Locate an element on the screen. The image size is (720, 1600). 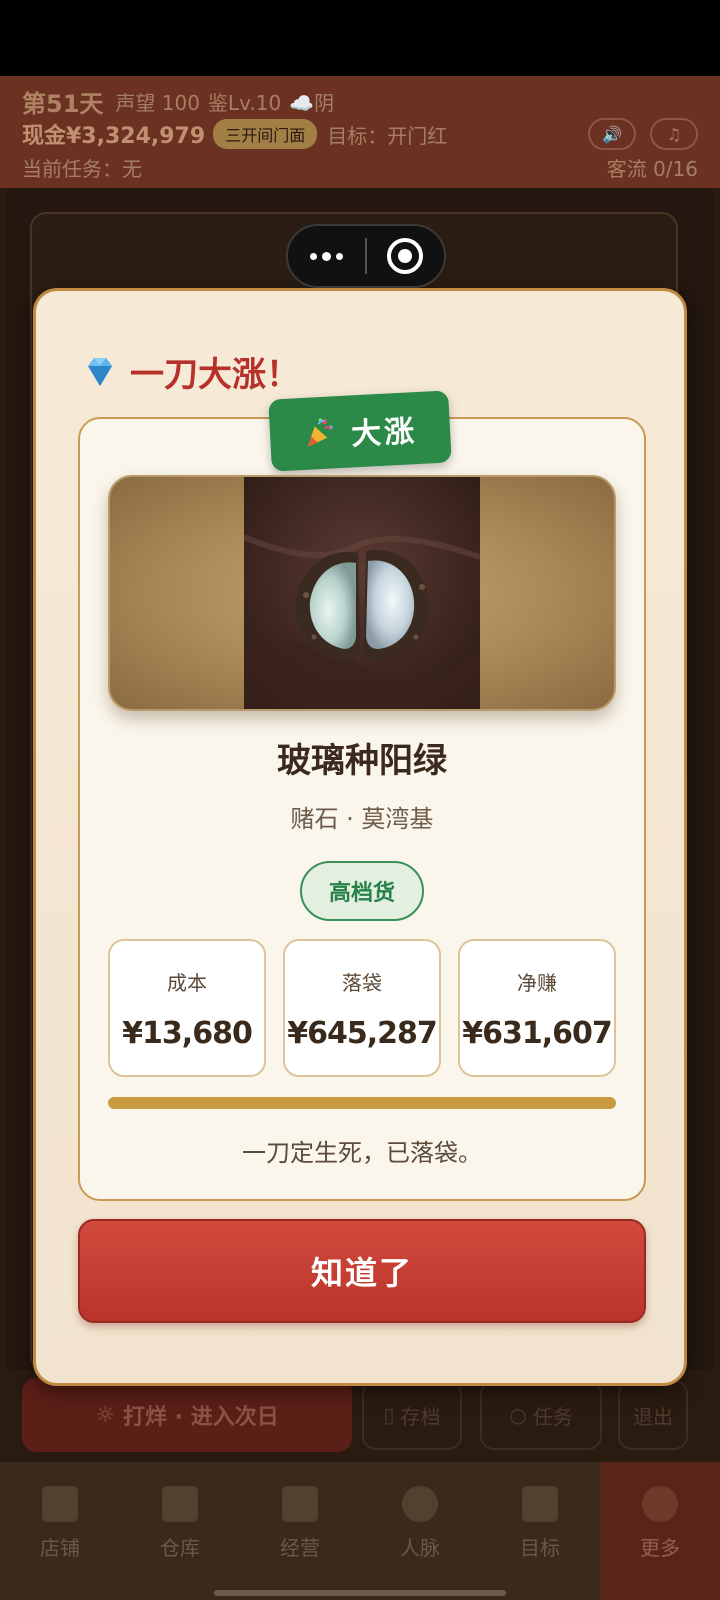
speaker-icon: 🔊 is located at coordinates (612, 134).